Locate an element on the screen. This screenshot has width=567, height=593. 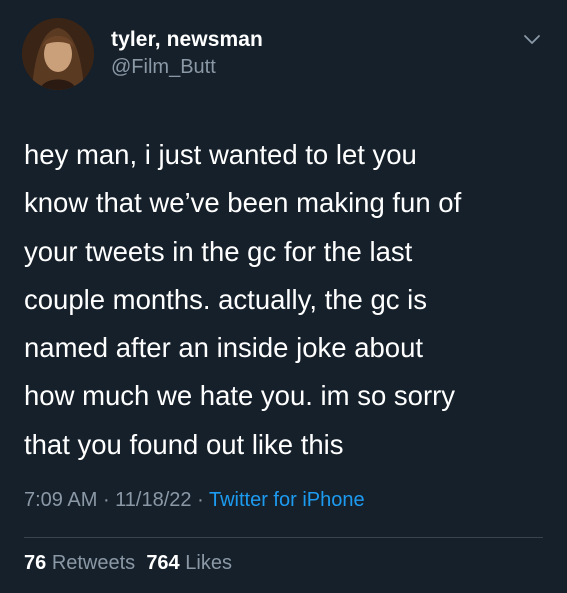
likes-label: Likes is located at coordinates (208, 563).